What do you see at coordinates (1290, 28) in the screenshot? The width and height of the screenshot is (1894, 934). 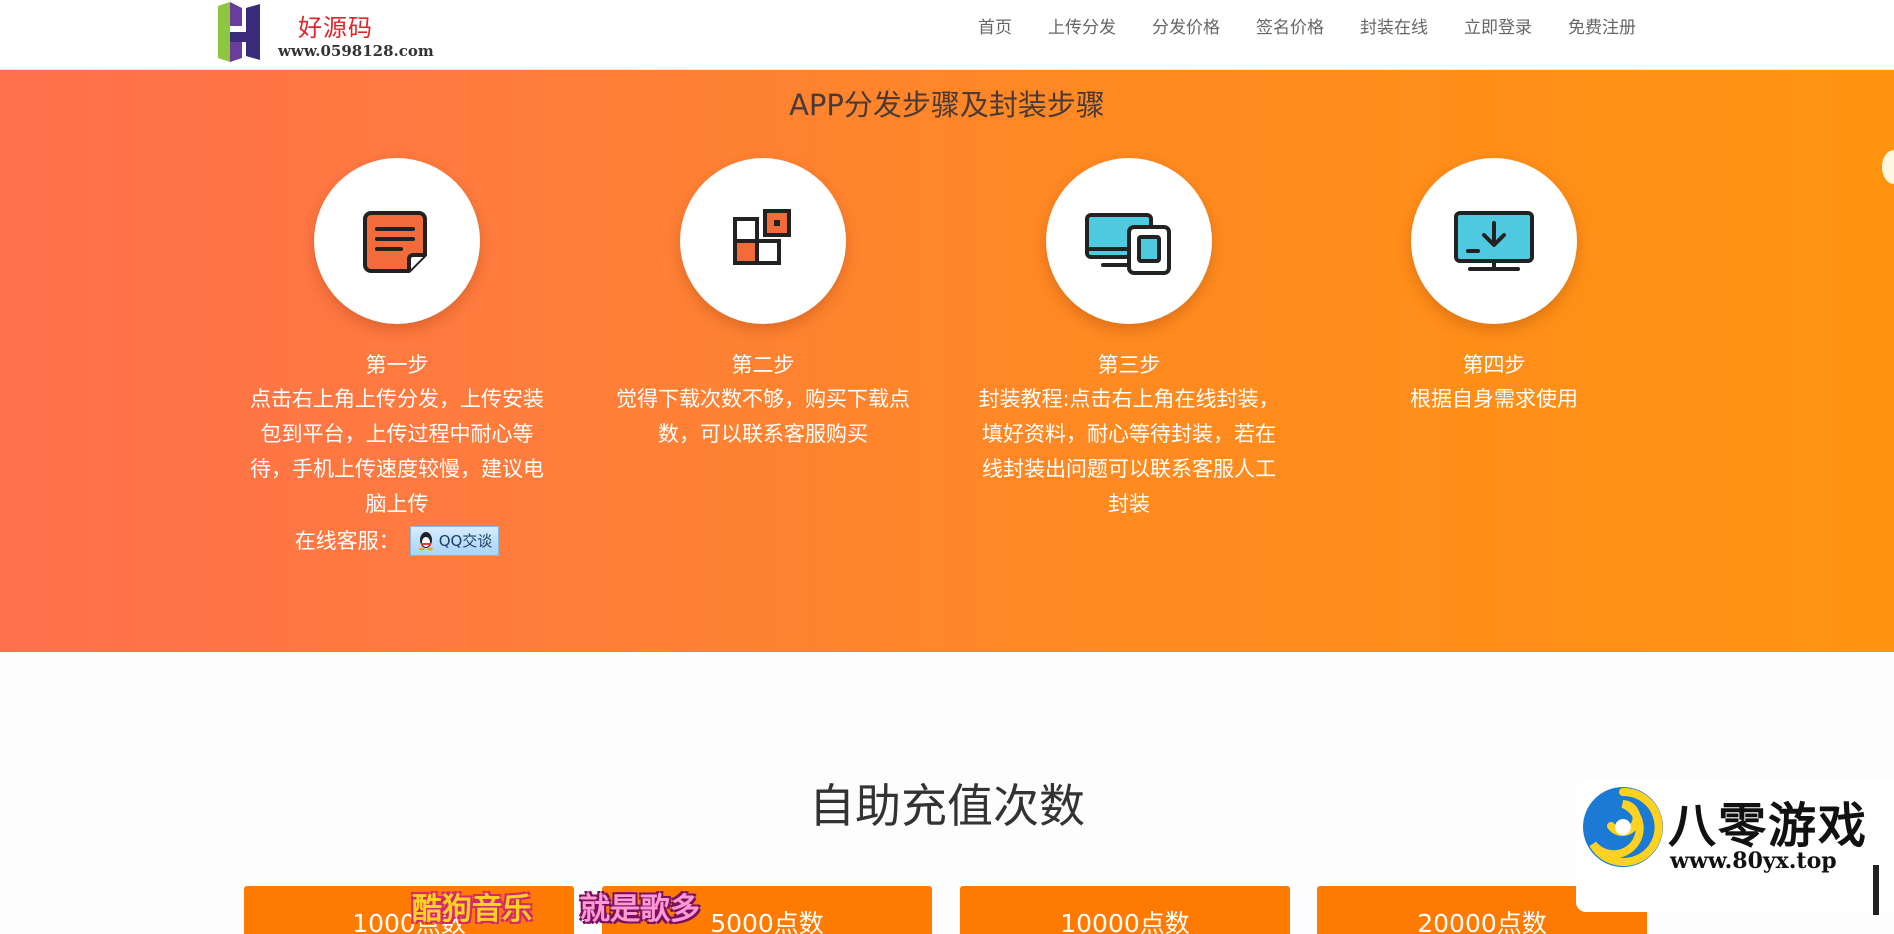 I see `nav-sign-price: 签名价格` at bounding box center [1290, 28].